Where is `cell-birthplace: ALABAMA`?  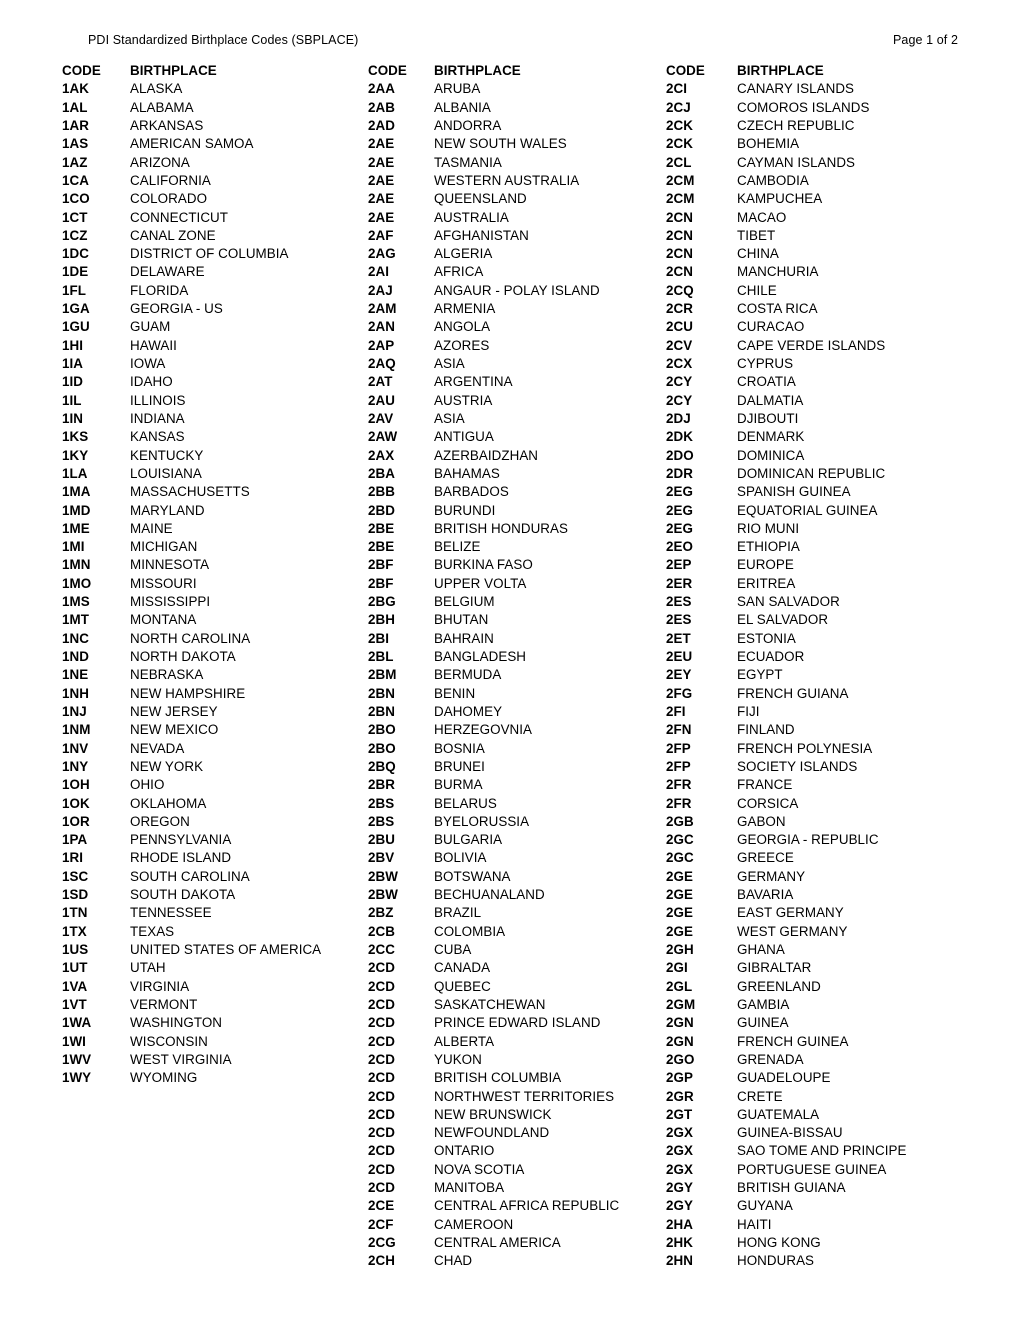
cell-birthplace: ALABAMA is located at coordinates (162, 107).